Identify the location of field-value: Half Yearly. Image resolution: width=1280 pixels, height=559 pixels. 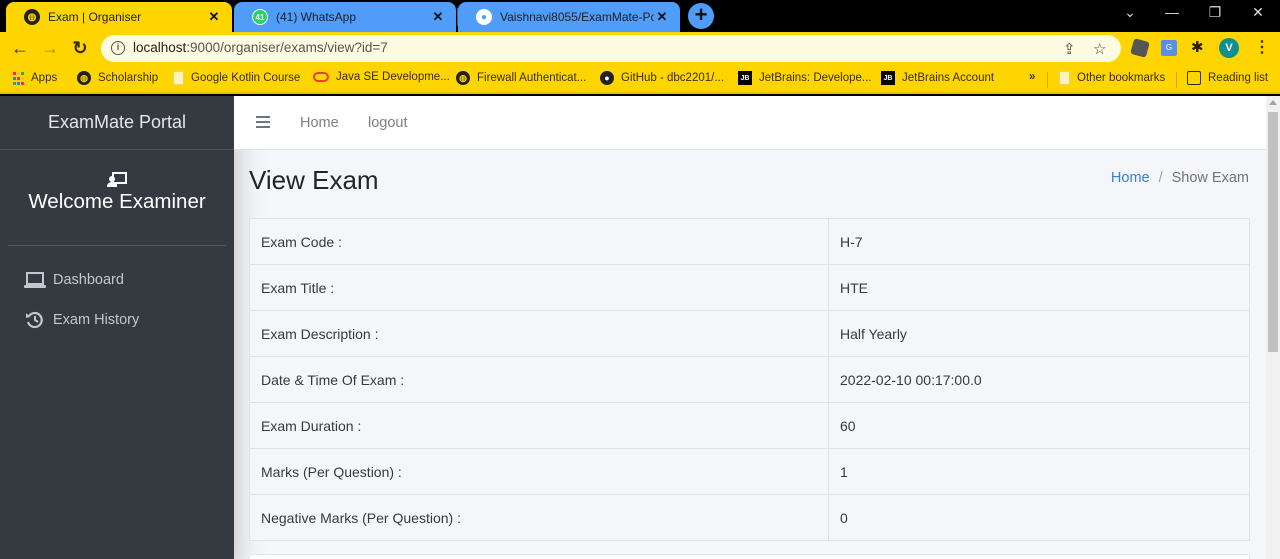
(1039, 333).